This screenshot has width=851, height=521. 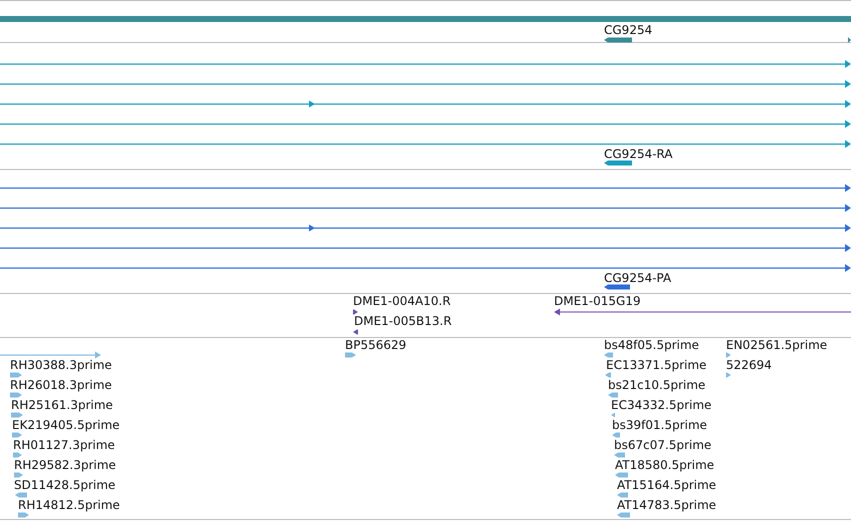 I want to click on feature-label: EC34332.5prime, so click(x=661, y=405).